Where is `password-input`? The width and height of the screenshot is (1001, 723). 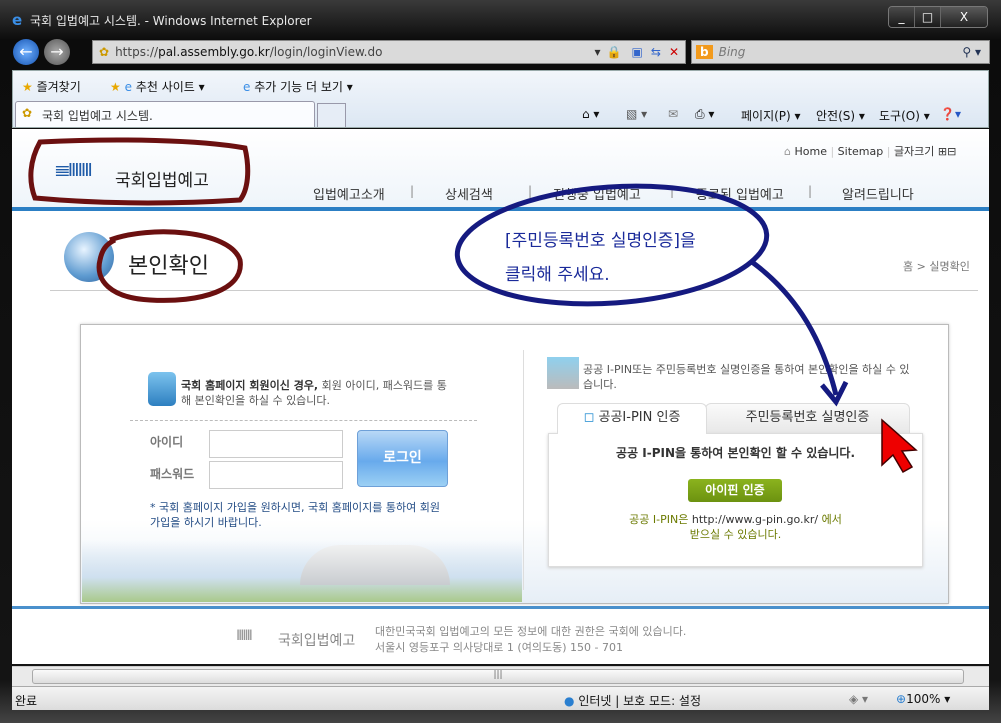
password-input is located at coordinates (276, 475).